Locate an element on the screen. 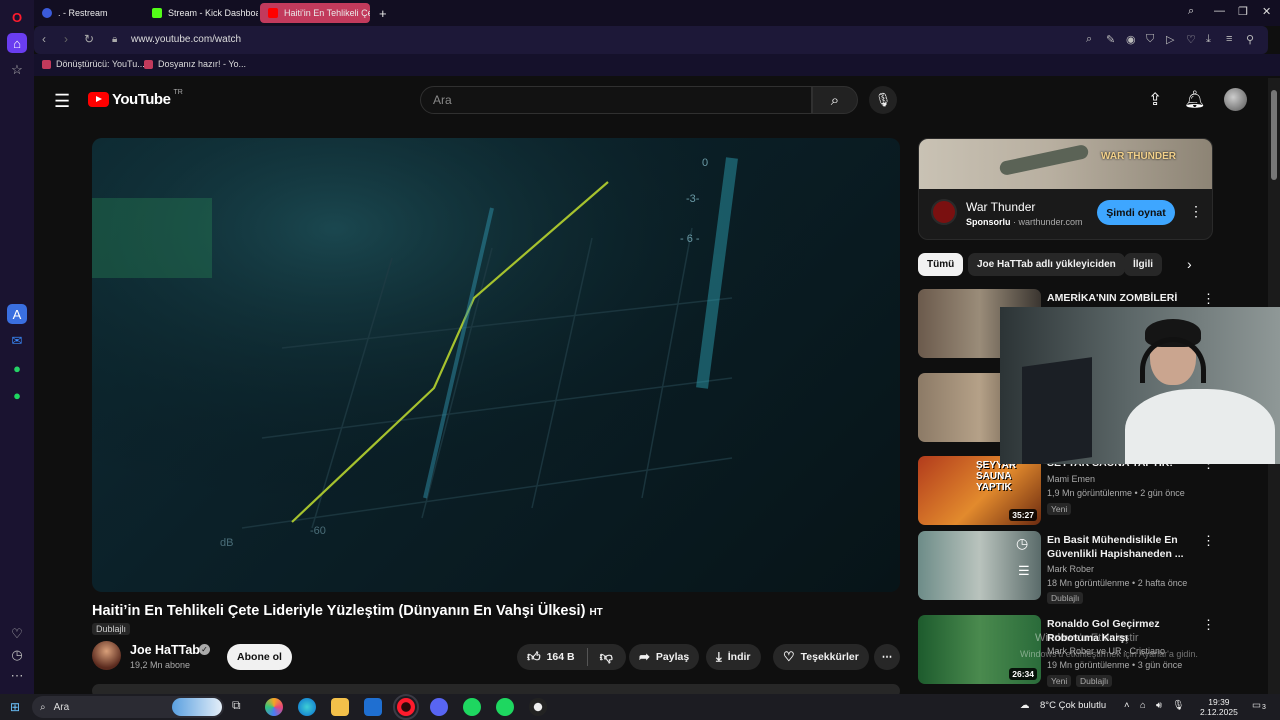  video-thumbnail: ◷ ☰ is located at coordinates (979, 565).